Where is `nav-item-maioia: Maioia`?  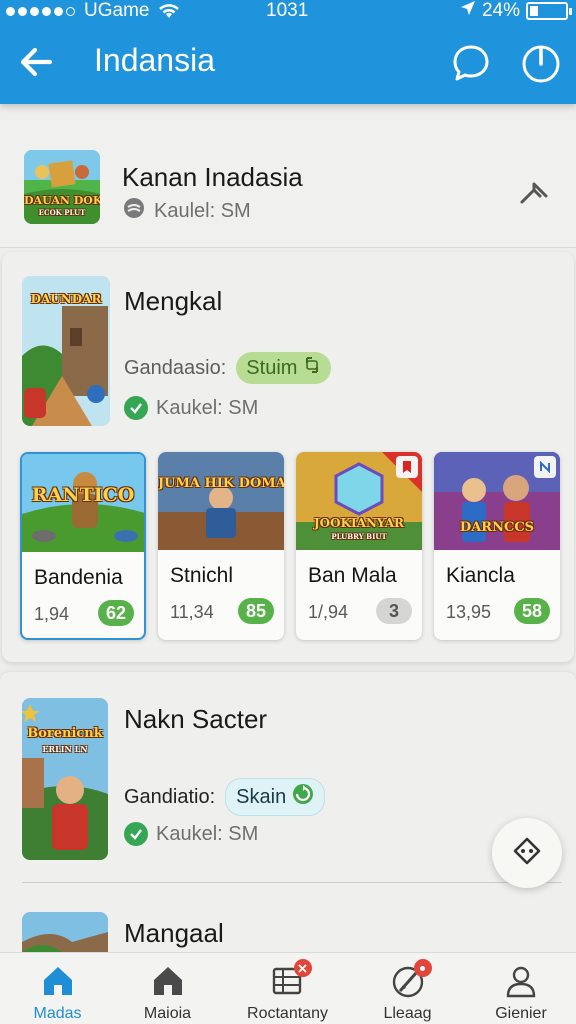 nav-item-maioia: Maioia is located at coordinates (167, 988).